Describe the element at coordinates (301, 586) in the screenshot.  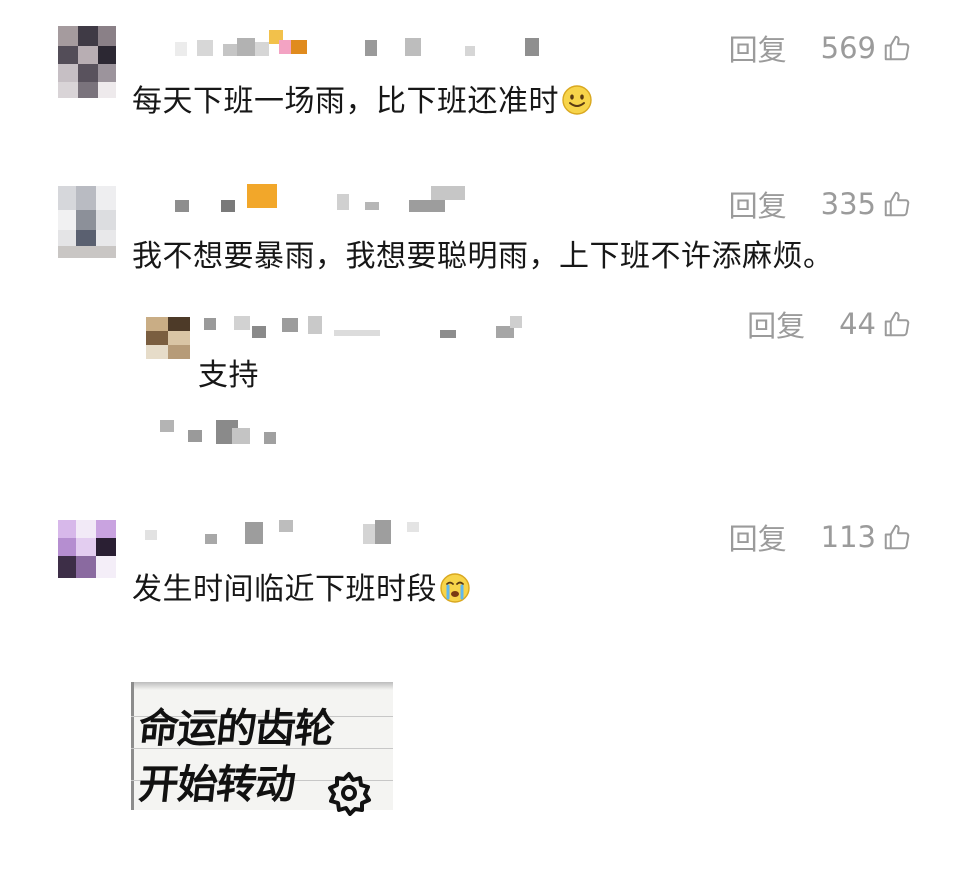
I see `comment-text: 发生时间临近下班时段` at that location.